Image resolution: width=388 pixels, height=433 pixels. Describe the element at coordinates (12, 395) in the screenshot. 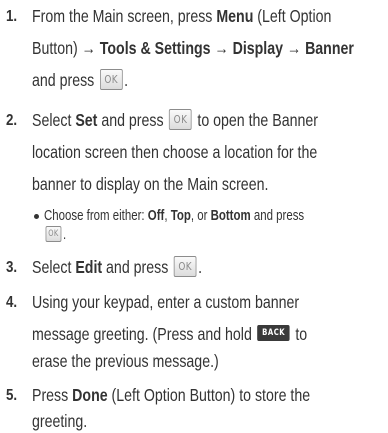

I see `step-number: 5.` at that location.